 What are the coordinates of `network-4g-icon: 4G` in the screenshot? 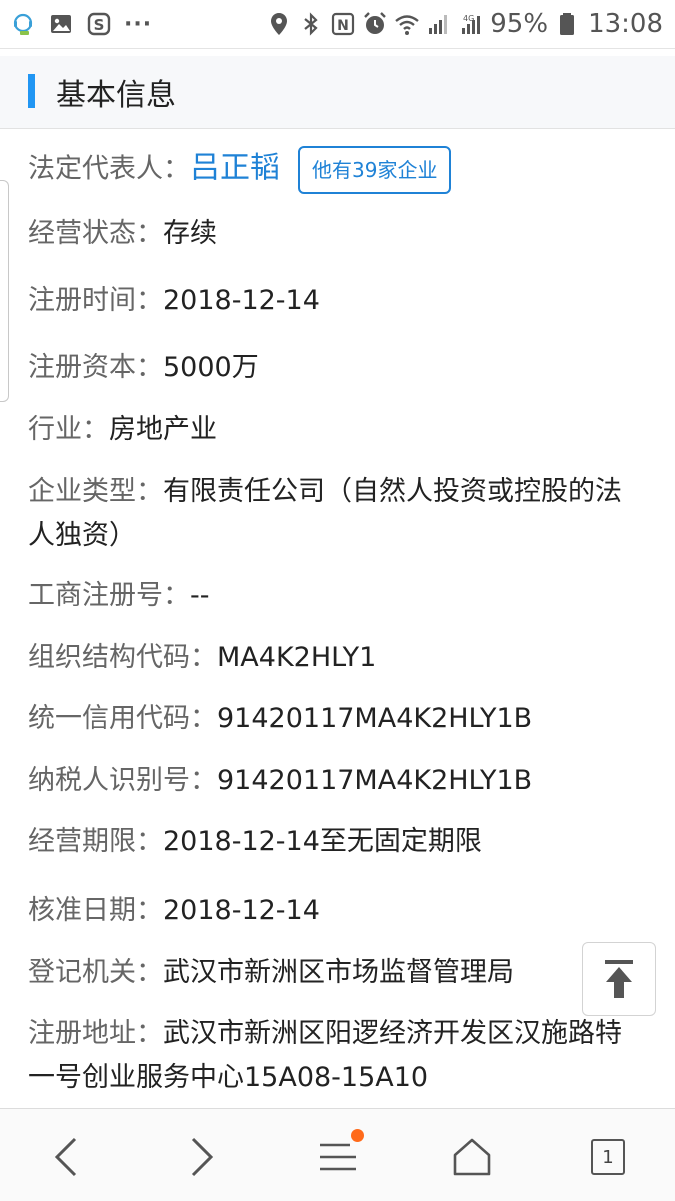 It's located at (471, 24).